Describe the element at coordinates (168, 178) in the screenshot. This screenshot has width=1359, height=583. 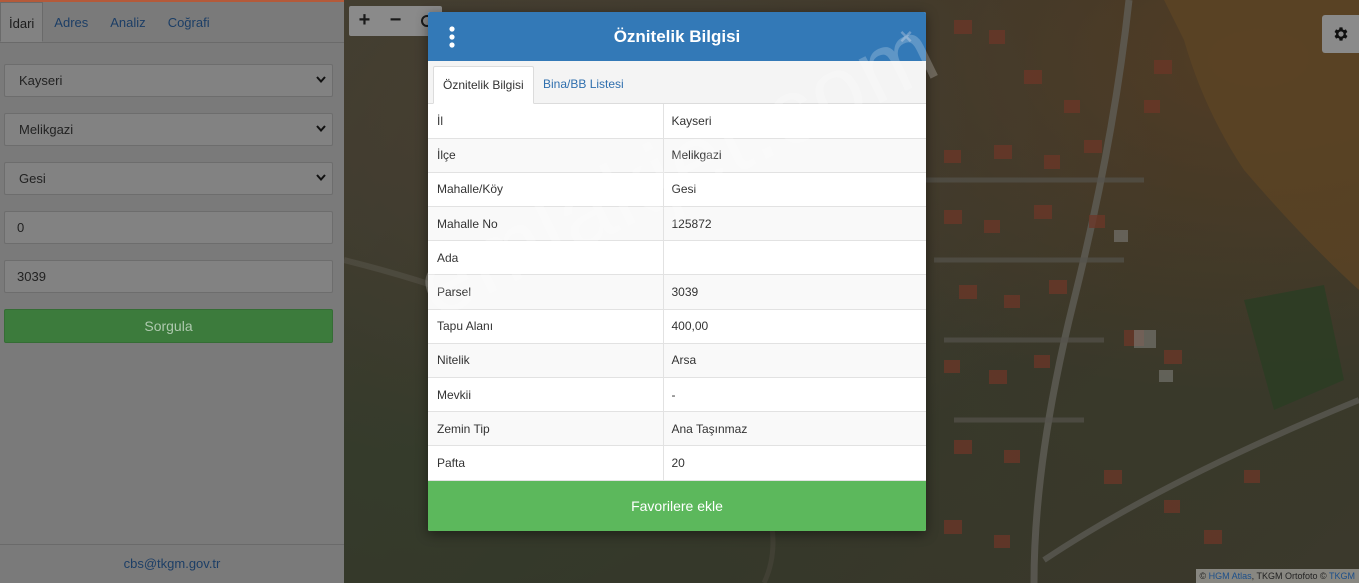
I see `mahalle-select: Gesi` at that location.